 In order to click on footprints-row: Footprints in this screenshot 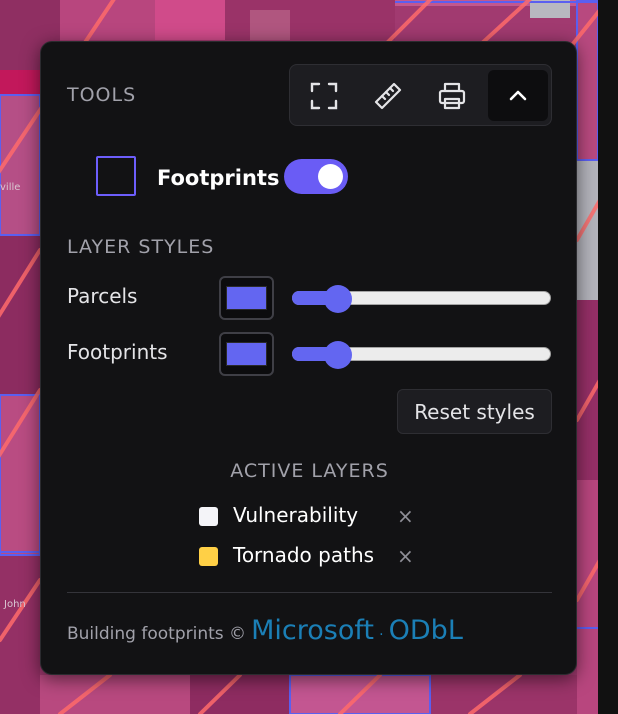, I will do `click(246, 177)`.